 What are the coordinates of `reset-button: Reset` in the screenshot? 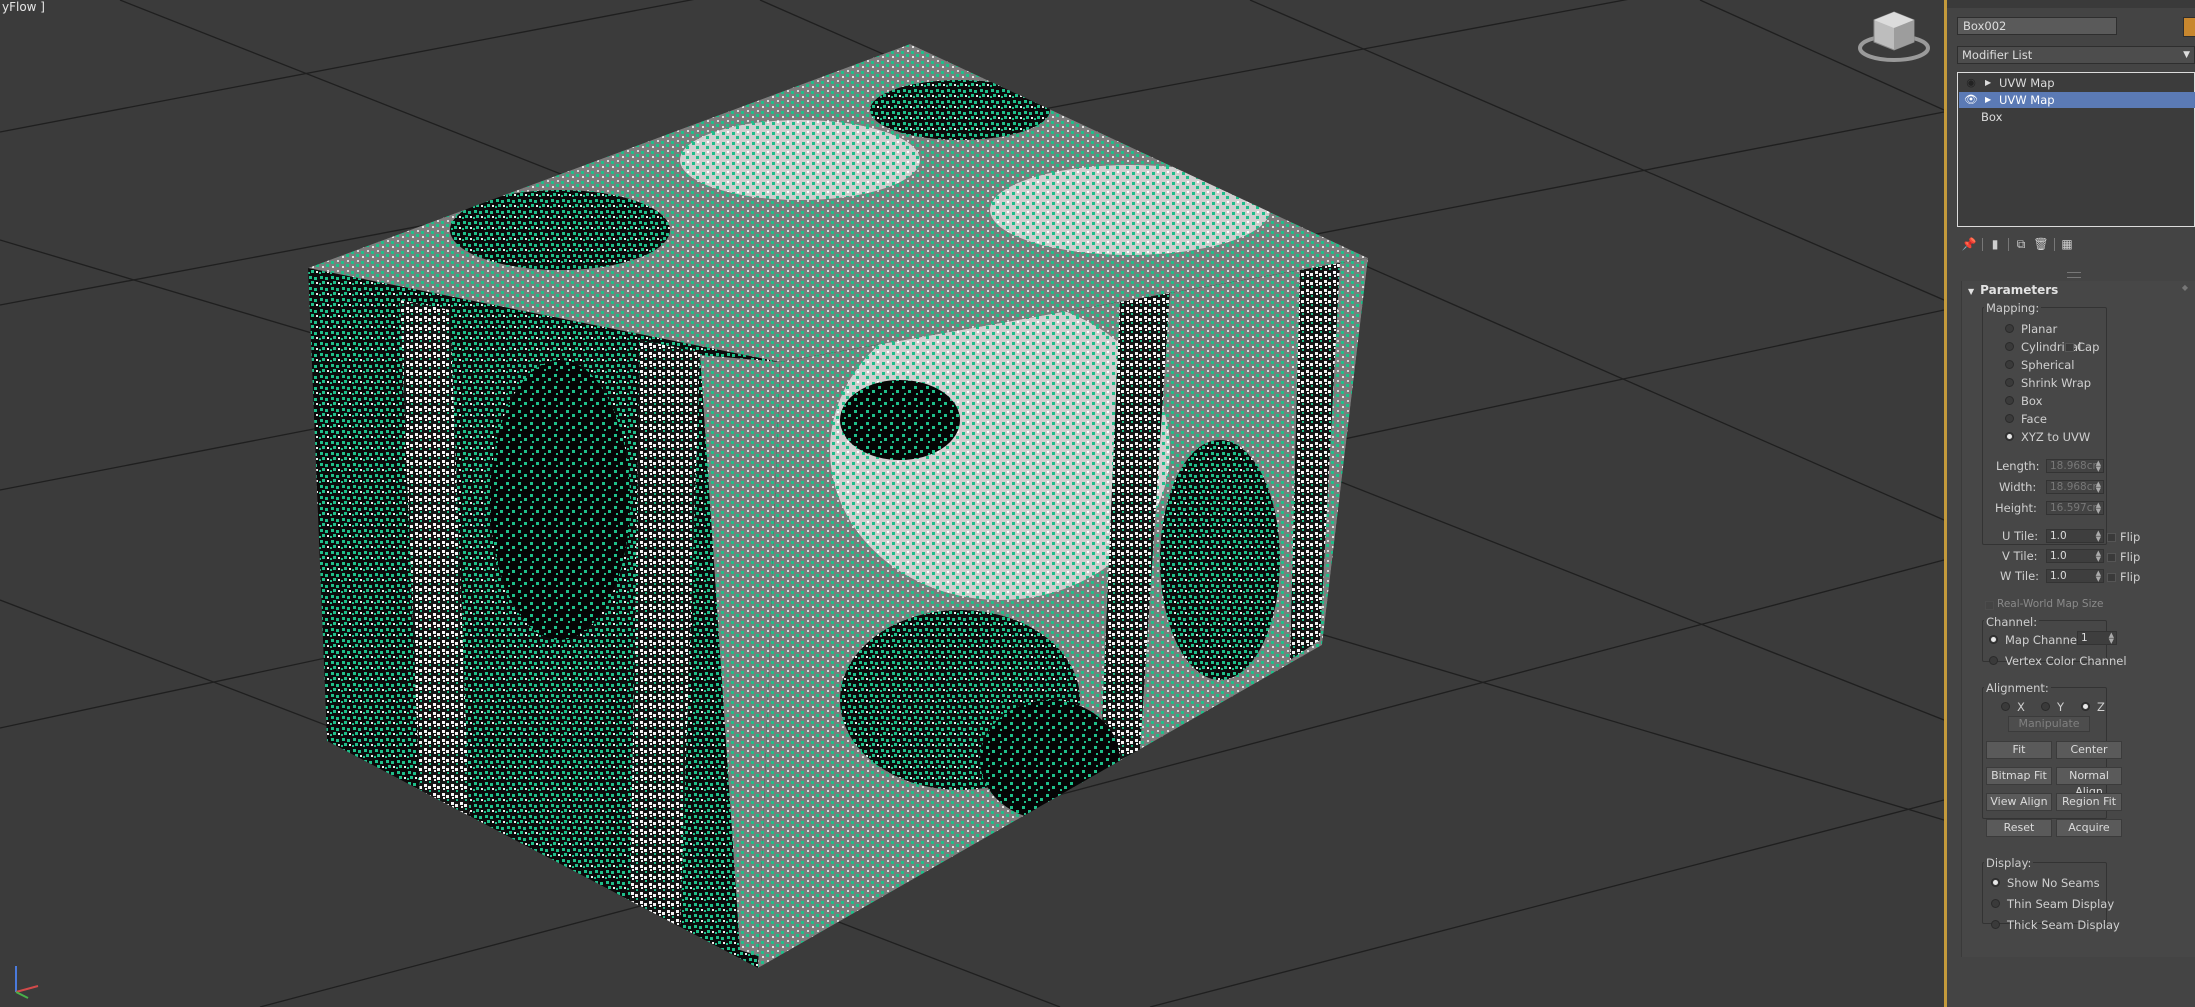 It's located at (2019, 828).